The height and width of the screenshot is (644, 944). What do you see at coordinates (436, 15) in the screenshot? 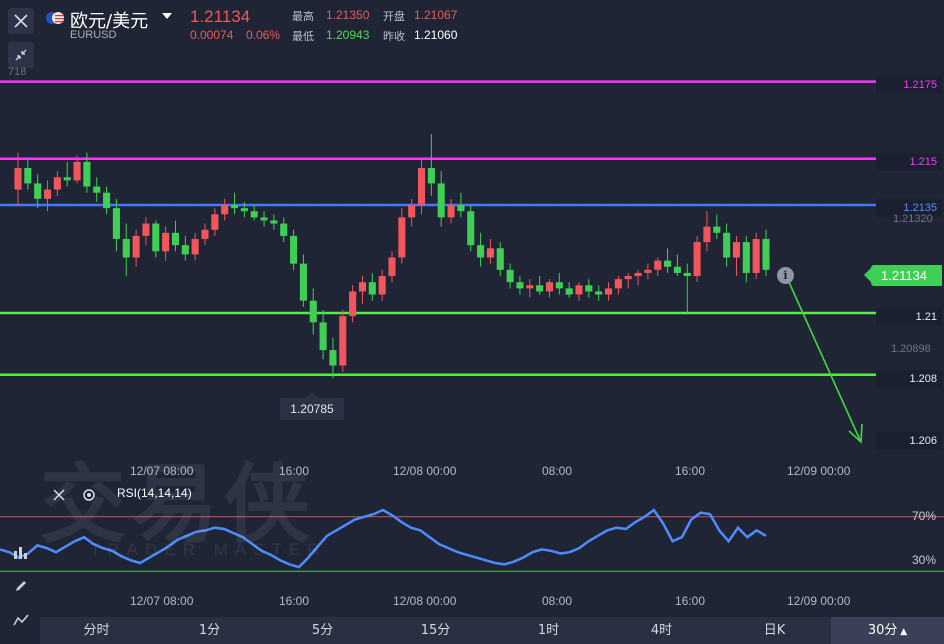
I see `open-value: 1.21067` at bounding box center [436, 15].